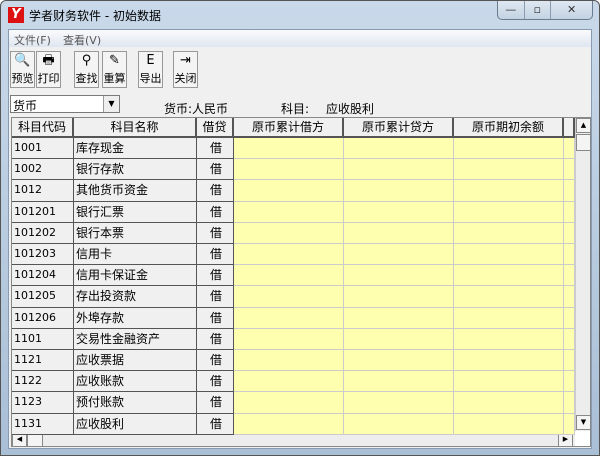 This screenshot has height=456, width=600. What do you see at coordinates (150, 69) in the screenshot?
I see `toolbar-button-4: E 导出` at bounding box center [150, 69].